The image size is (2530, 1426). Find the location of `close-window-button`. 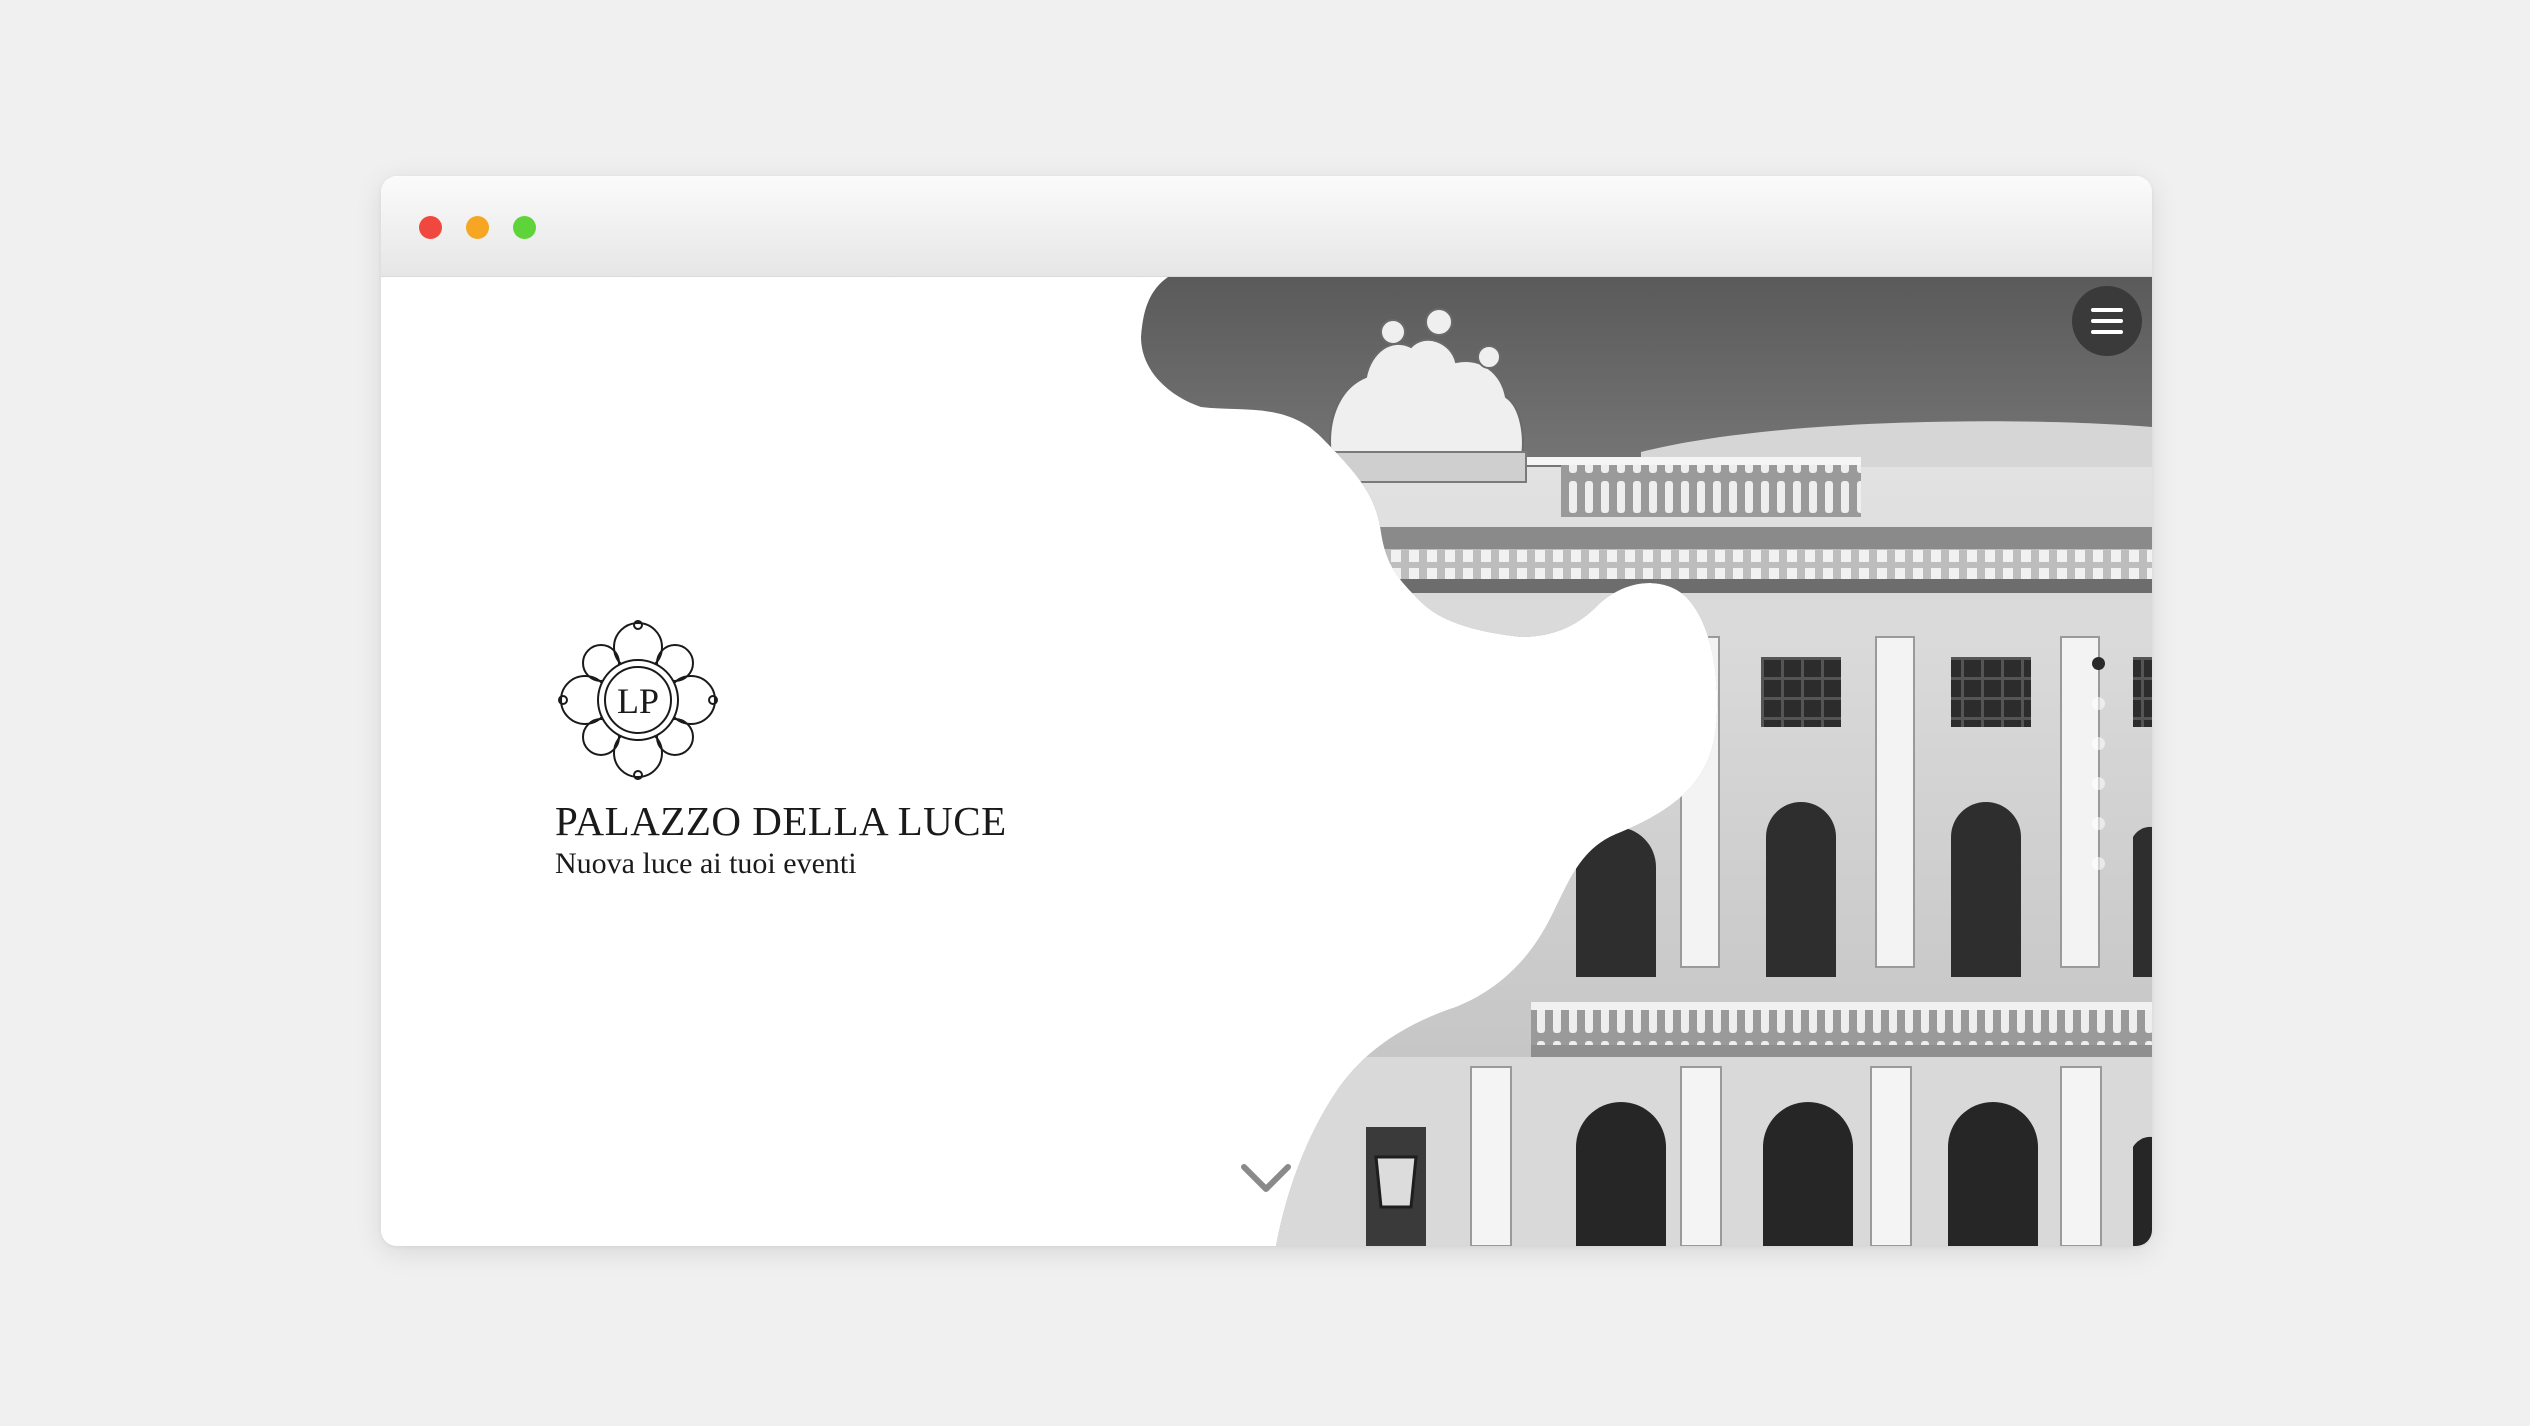

close-window-button is located at coordinates (430, 227).